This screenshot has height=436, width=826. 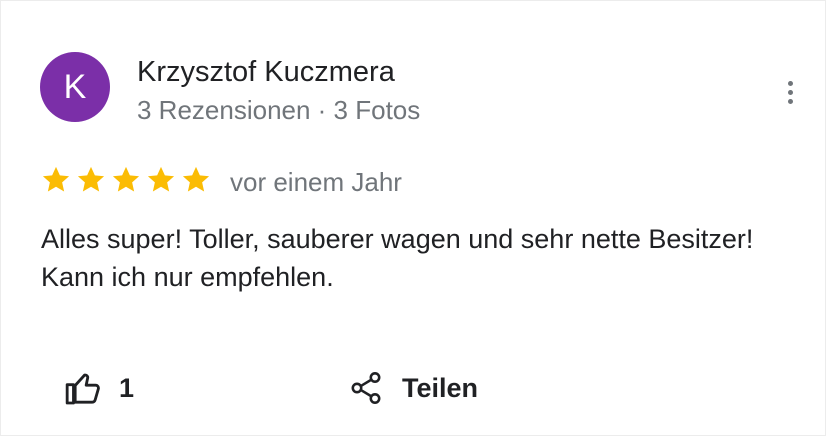 I want to click on like-button: 1, so click(x=98, y=388).